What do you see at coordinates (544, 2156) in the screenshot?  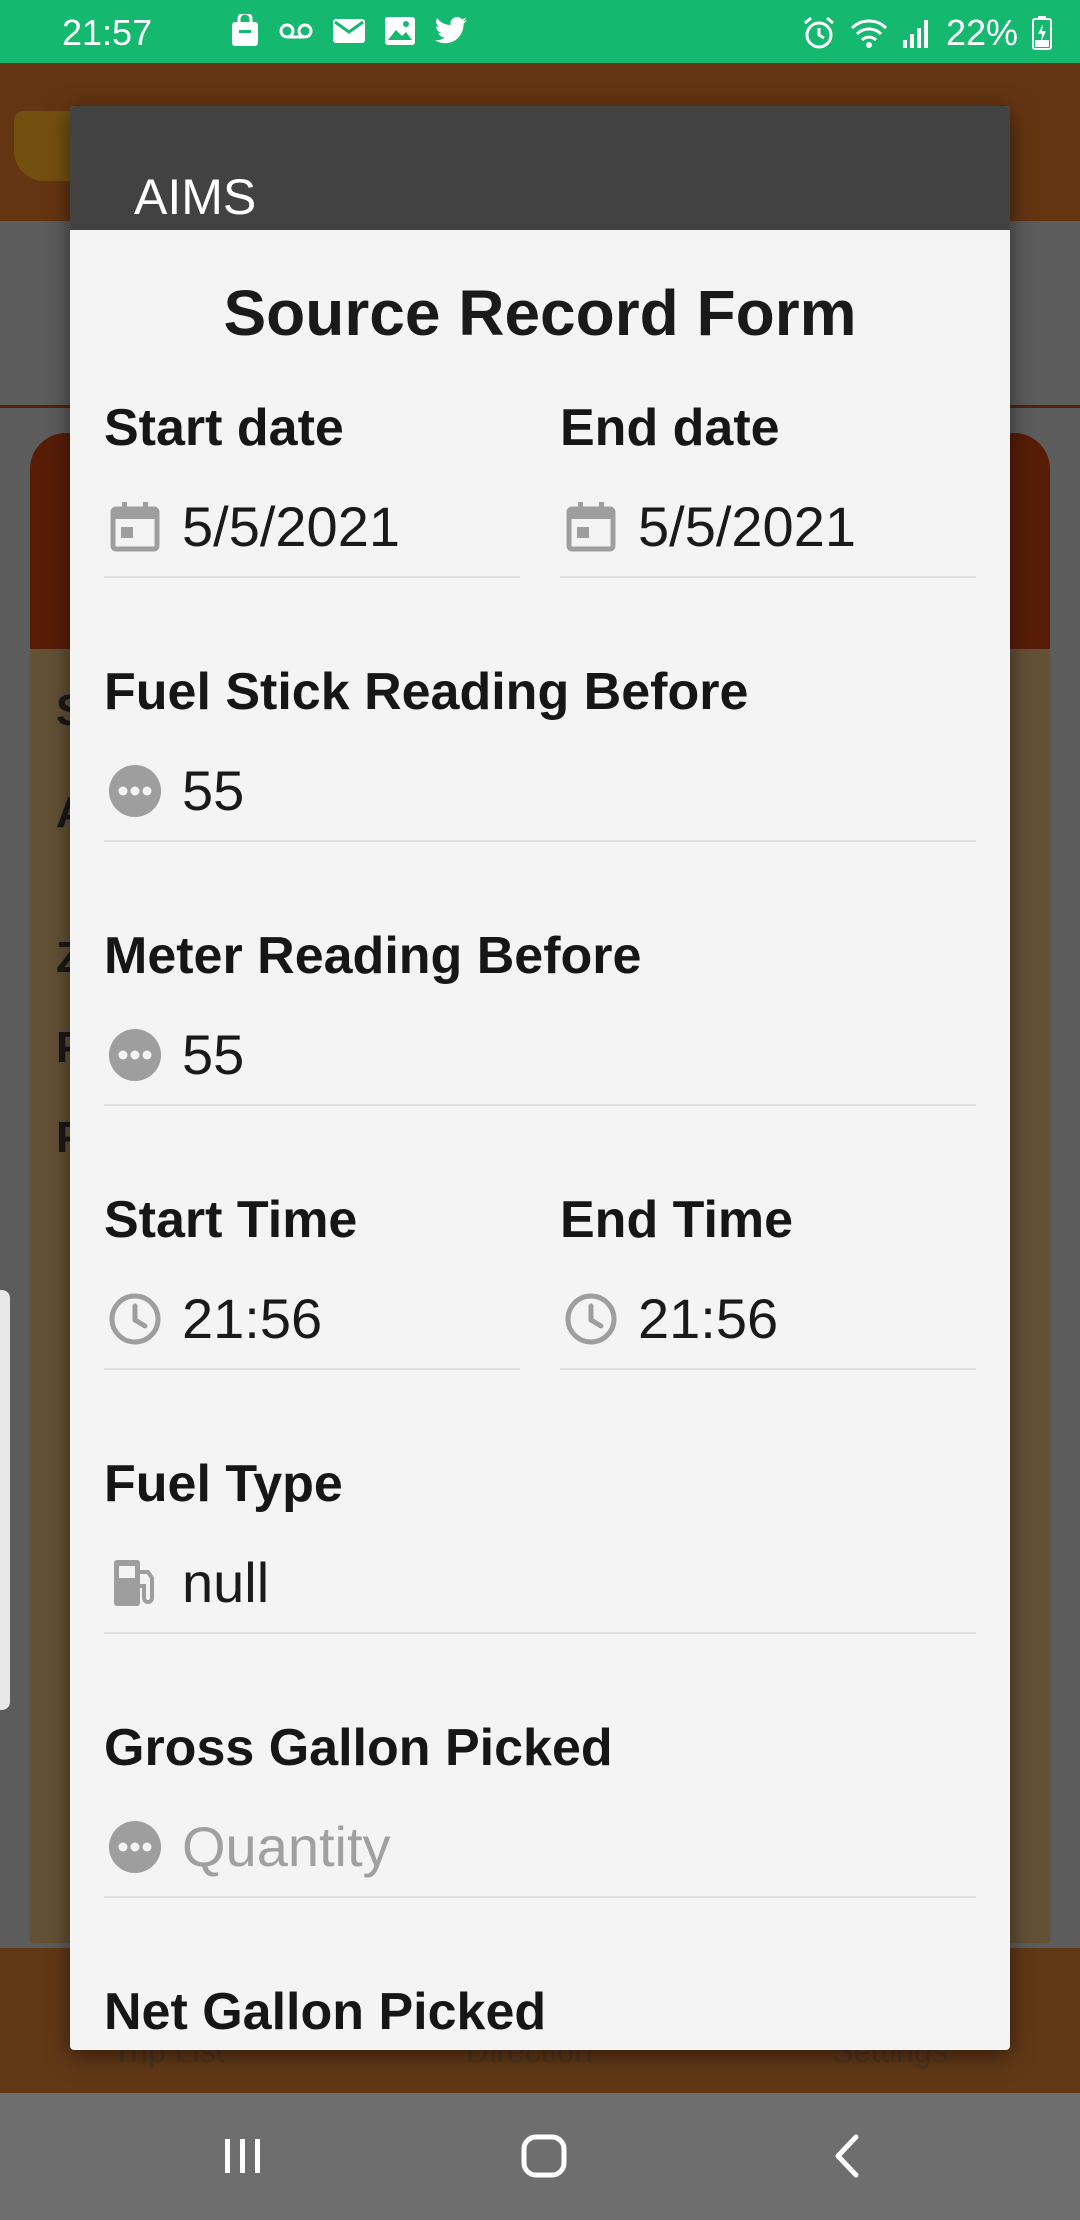 I see `home-button` at bounding box center [544, 2156].